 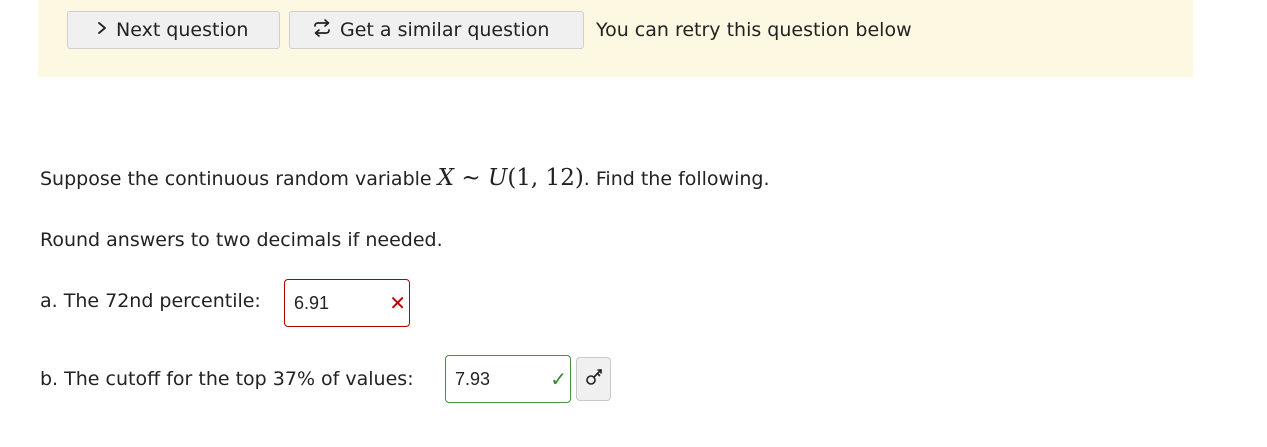 I want to click on part-a-answer-input: 6.91 ✕, so click(x=347, y=303).